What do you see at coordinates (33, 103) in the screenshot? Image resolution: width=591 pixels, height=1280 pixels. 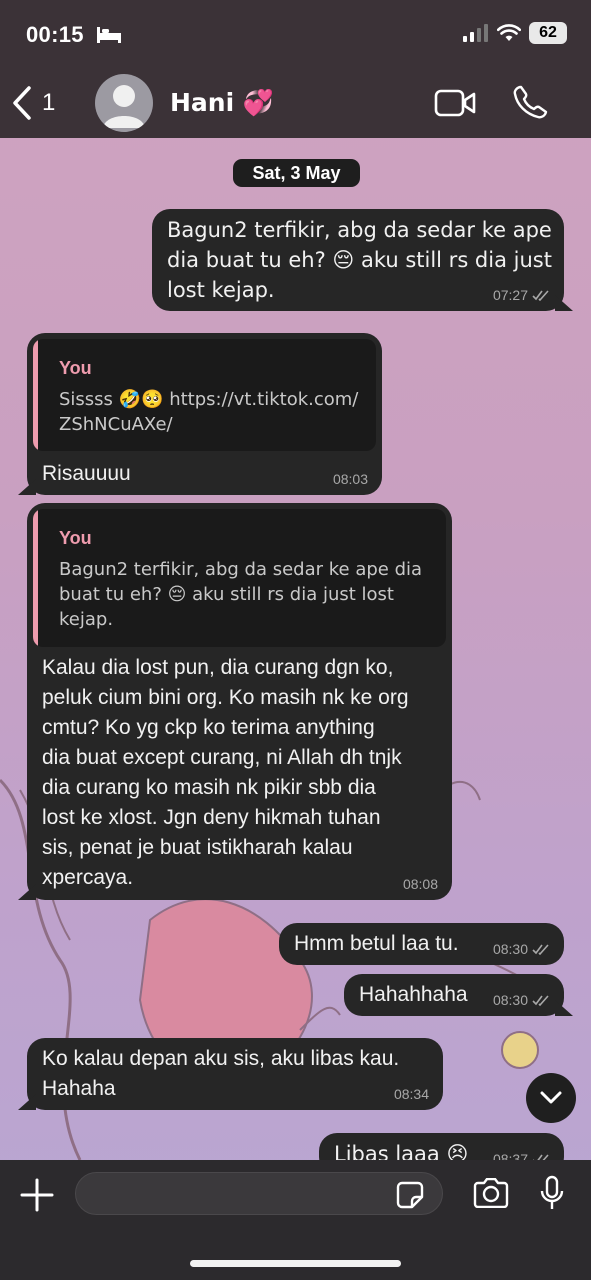 I see `back-button: 1` at bounding box center [33, 103].